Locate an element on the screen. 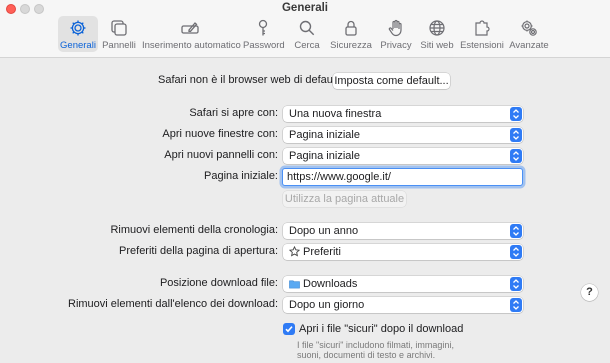 The height and width of the screenshot is (363, 610). tabs-icon is located at coordinates (119, 29).